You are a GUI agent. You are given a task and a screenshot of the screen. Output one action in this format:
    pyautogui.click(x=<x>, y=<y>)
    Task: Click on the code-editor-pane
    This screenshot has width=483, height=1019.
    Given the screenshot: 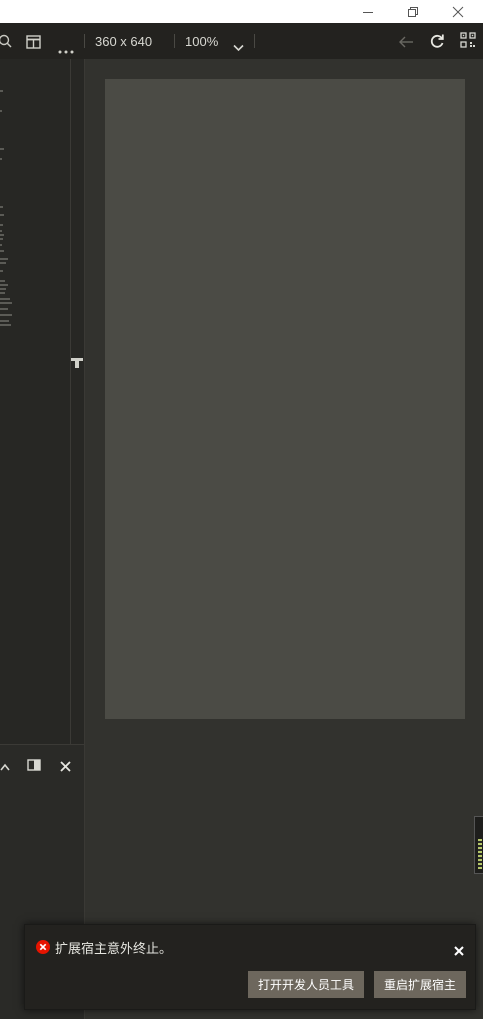 What is the action you would take?
    pyautogui.click(x=35, y=401)
    